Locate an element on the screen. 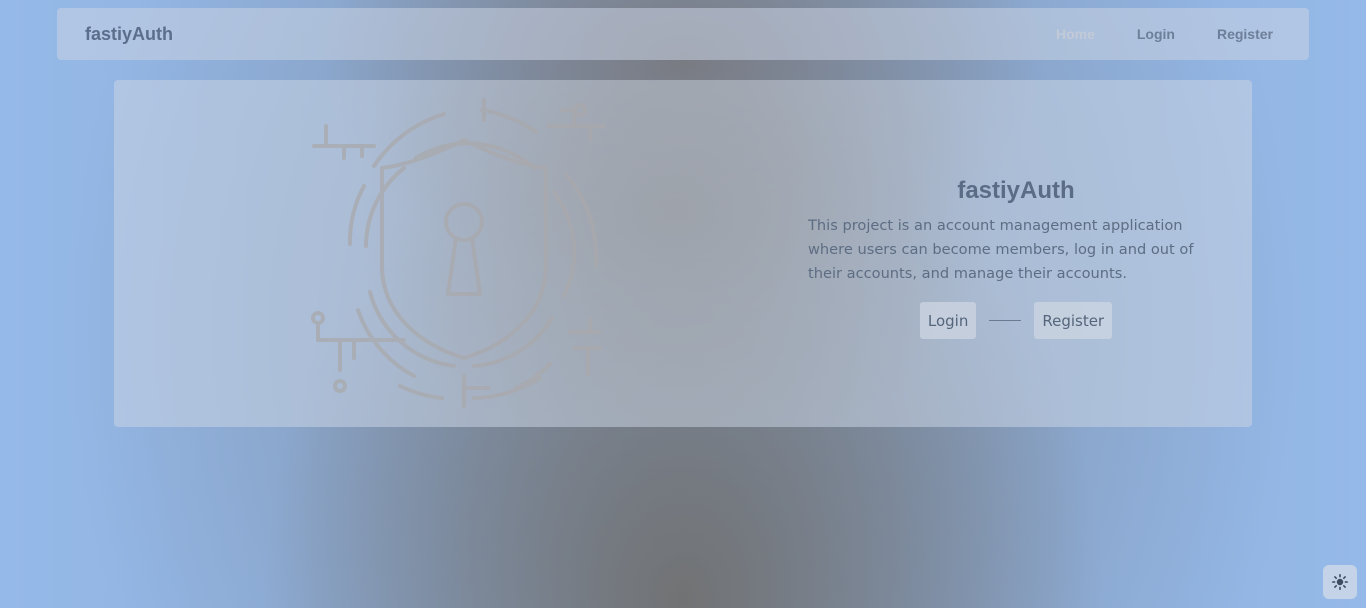  hero-title: fastiyAuth is located at coordinates (1016, 190).